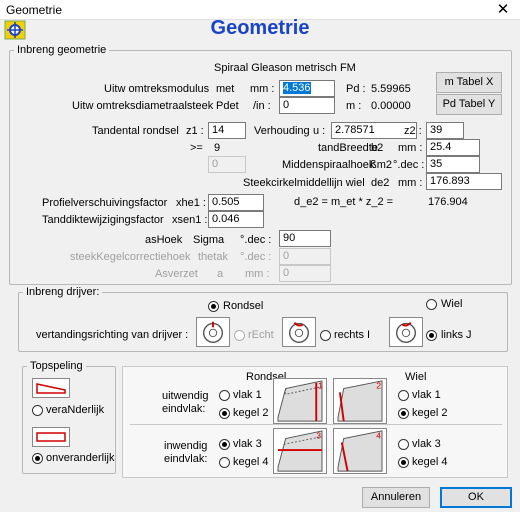 This screenshot has width=520, height=512. Describe the element at coordinates (260, 28) in the screenshot. I see `page-heading: Geometrie` at that location.